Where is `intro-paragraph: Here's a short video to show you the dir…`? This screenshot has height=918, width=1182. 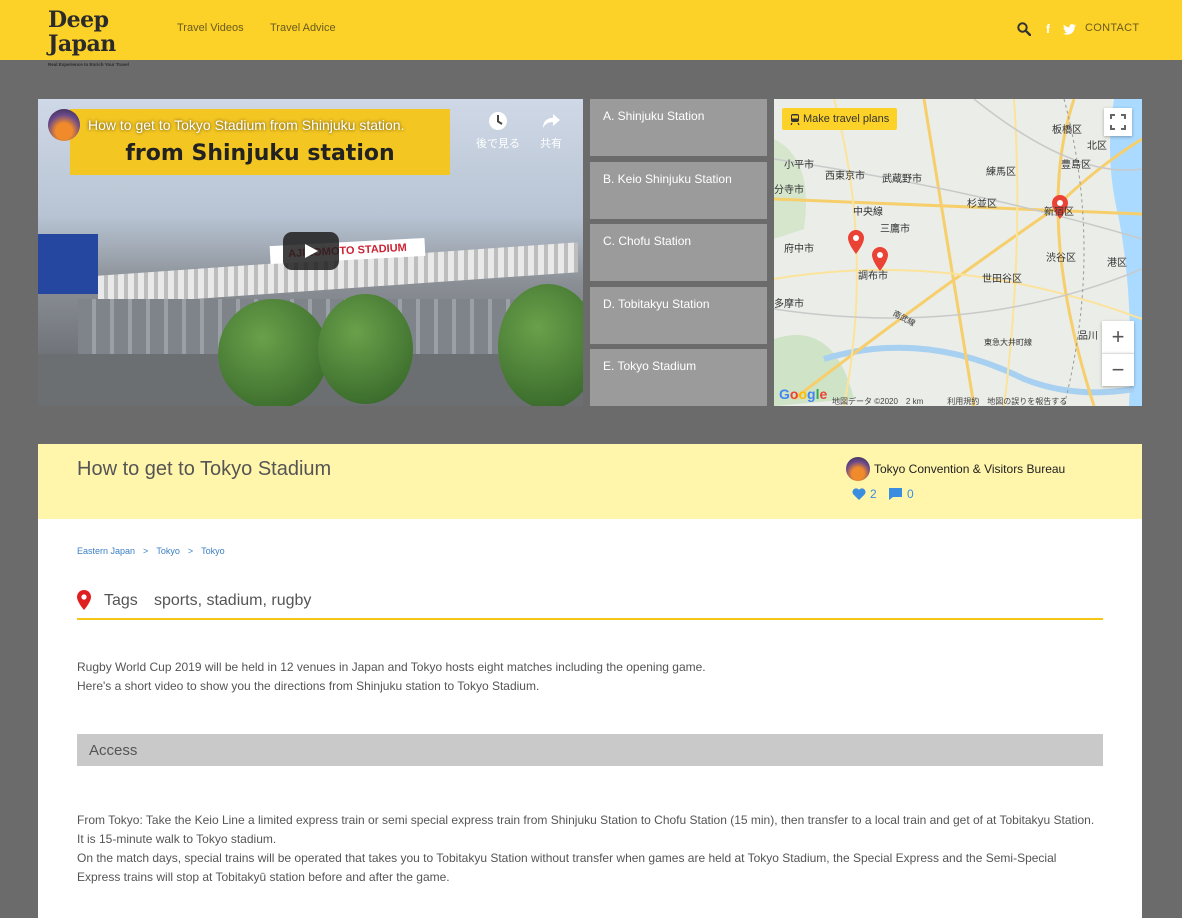 intro-paragraph: Here's a short video to show you the dir… is located at coordinates (308, 686).